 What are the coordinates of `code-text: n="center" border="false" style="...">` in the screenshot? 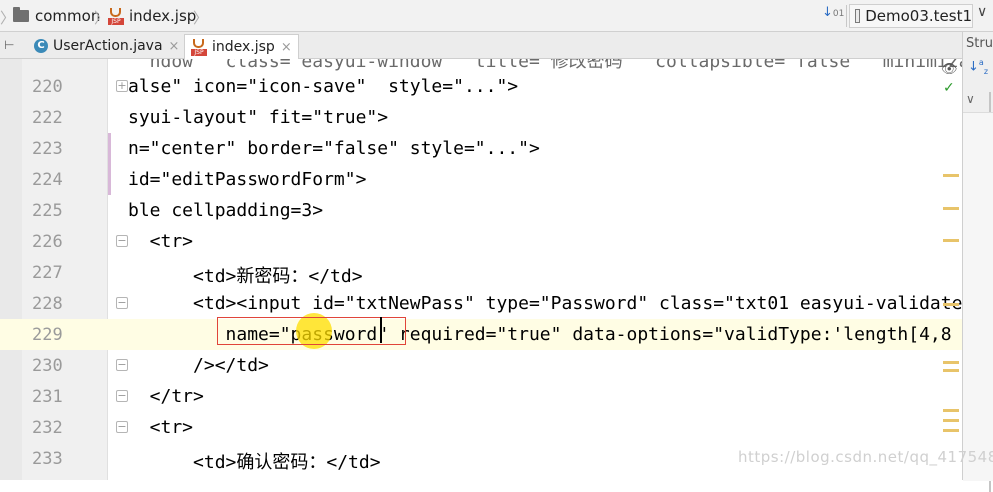 It's located at (334, 148).